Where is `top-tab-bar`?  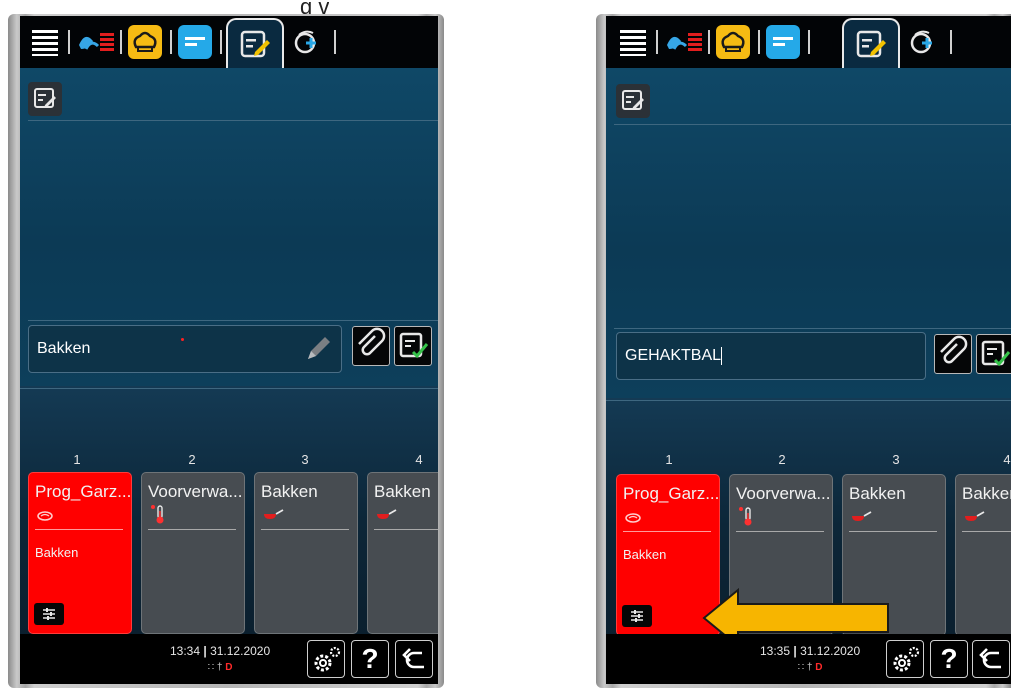 top-tab-bar is located at coordinates (808, 43).